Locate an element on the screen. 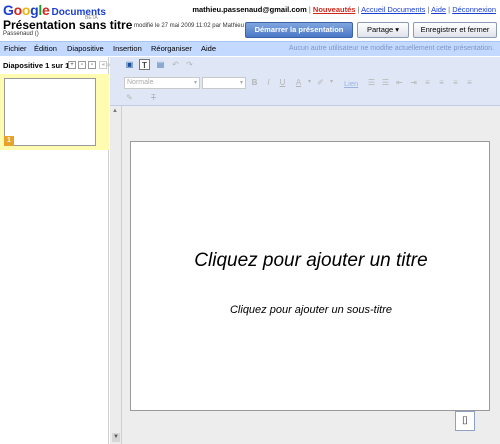  modified-info: modifié le 27 mai 2009 11:02 par Mathieu is located at coordinates (189, 26).